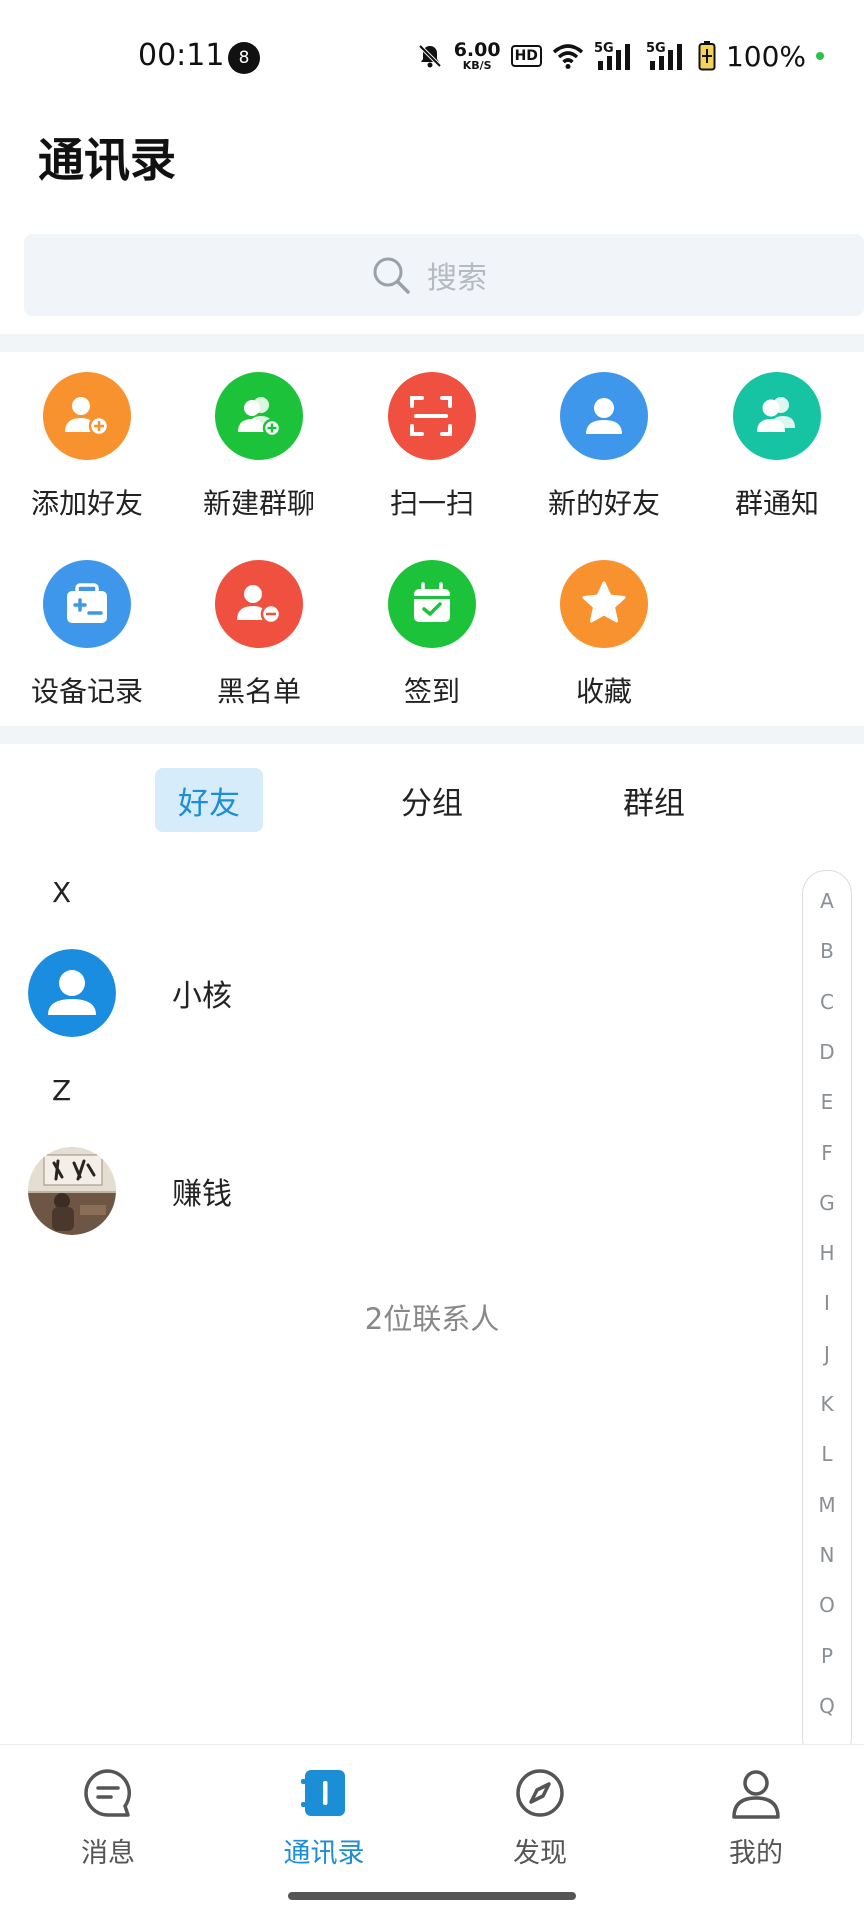 The image size is (864, 1921). I want to click on action-add-friend-label: 添加好友, so click(86, 503).